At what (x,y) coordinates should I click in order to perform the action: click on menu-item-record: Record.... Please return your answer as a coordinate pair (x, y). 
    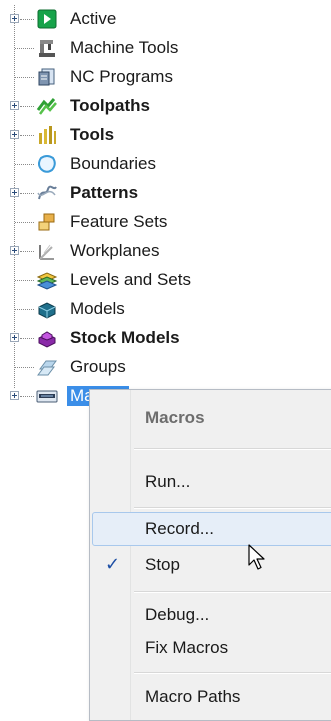
    Looking at the image, I should click on (211, 529).